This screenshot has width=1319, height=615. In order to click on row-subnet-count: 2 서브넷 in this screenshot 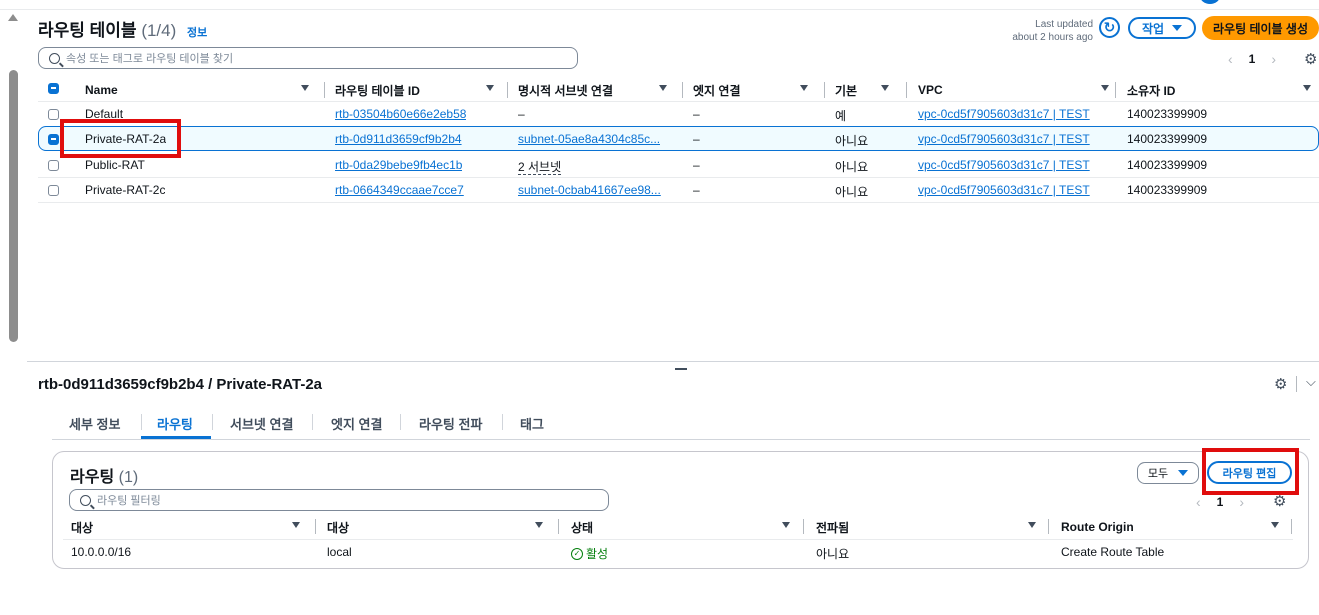, I will do `click(540, 167)`.